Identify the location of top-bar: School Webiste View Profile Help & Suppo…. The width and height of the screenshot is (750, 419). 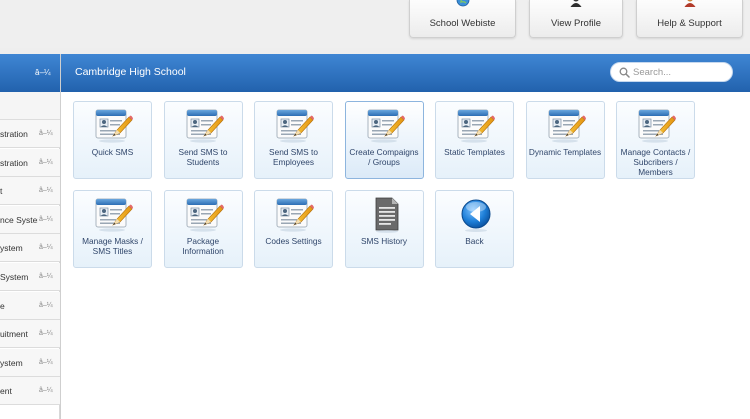
(375, 24).